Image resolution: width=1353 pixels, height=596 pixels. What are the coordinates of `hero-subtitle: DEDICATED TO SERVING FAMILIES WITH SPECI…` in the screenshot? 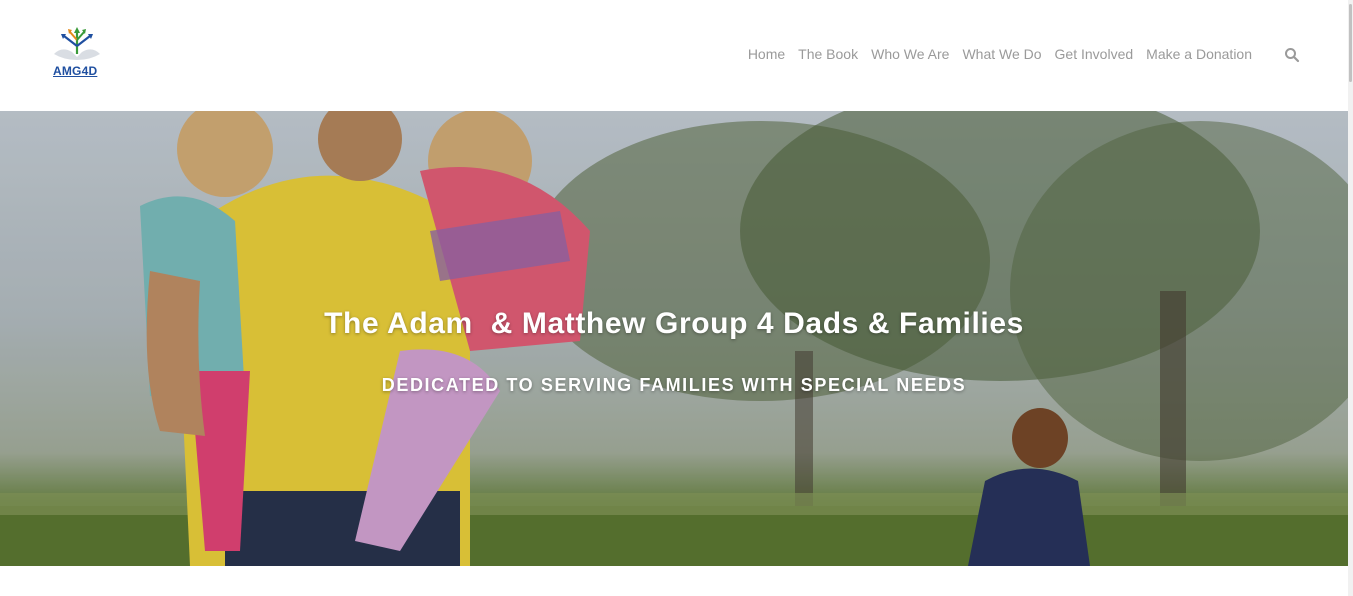 It's located at (674, 385).